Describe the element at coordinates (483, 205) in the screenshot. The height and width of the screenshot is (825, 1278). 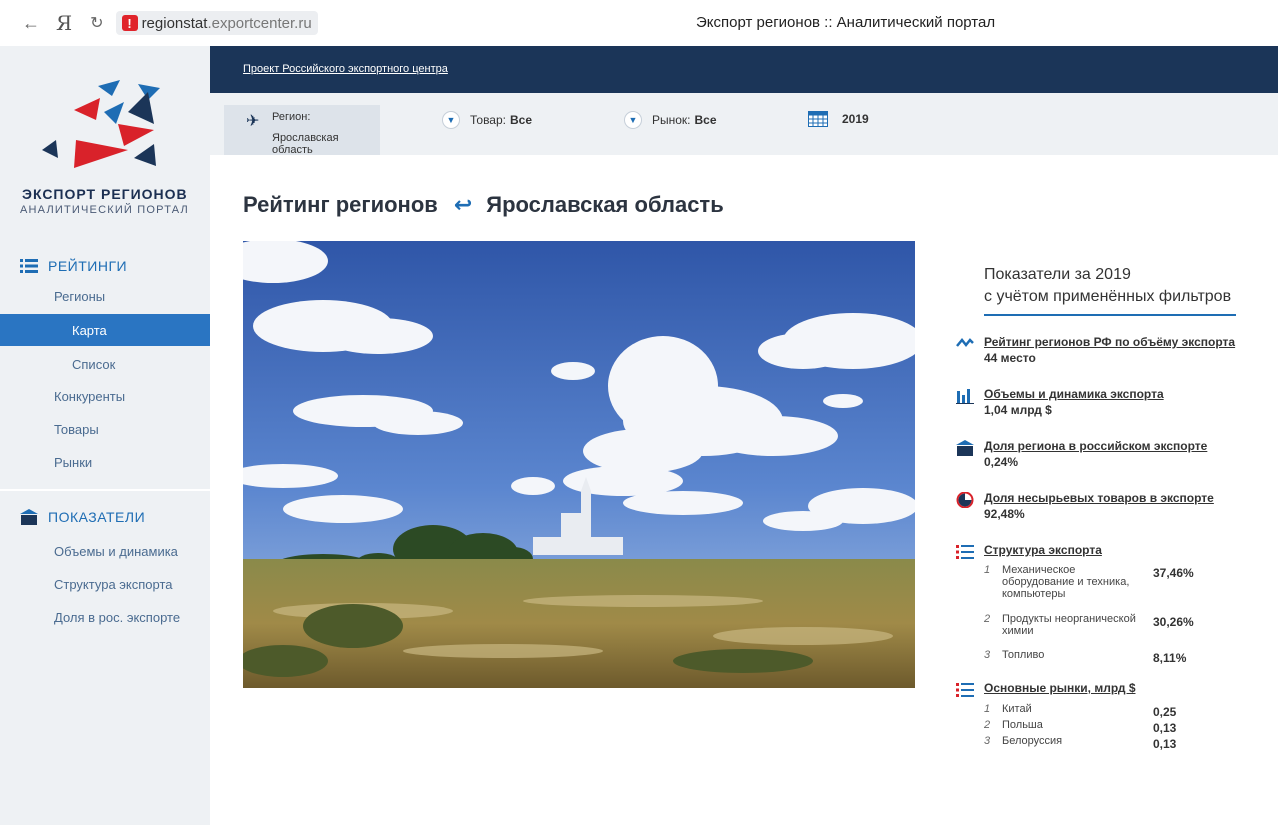
I see `main-heading: Рейтинг регионов ↩ Ярославская область` at that location.